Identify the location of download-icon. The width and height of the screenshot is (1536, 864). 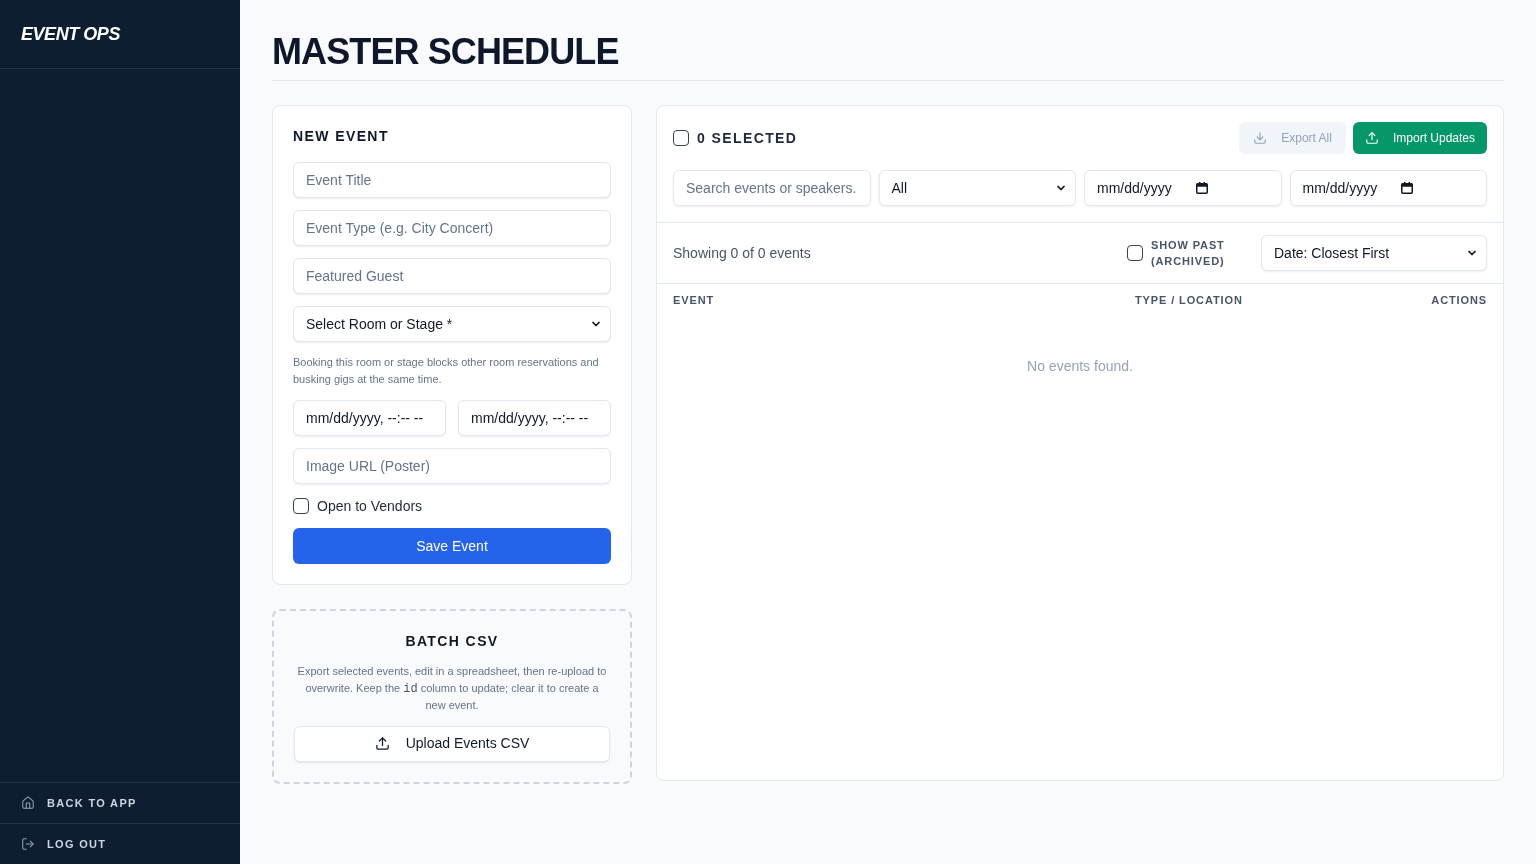
(1260, 138).